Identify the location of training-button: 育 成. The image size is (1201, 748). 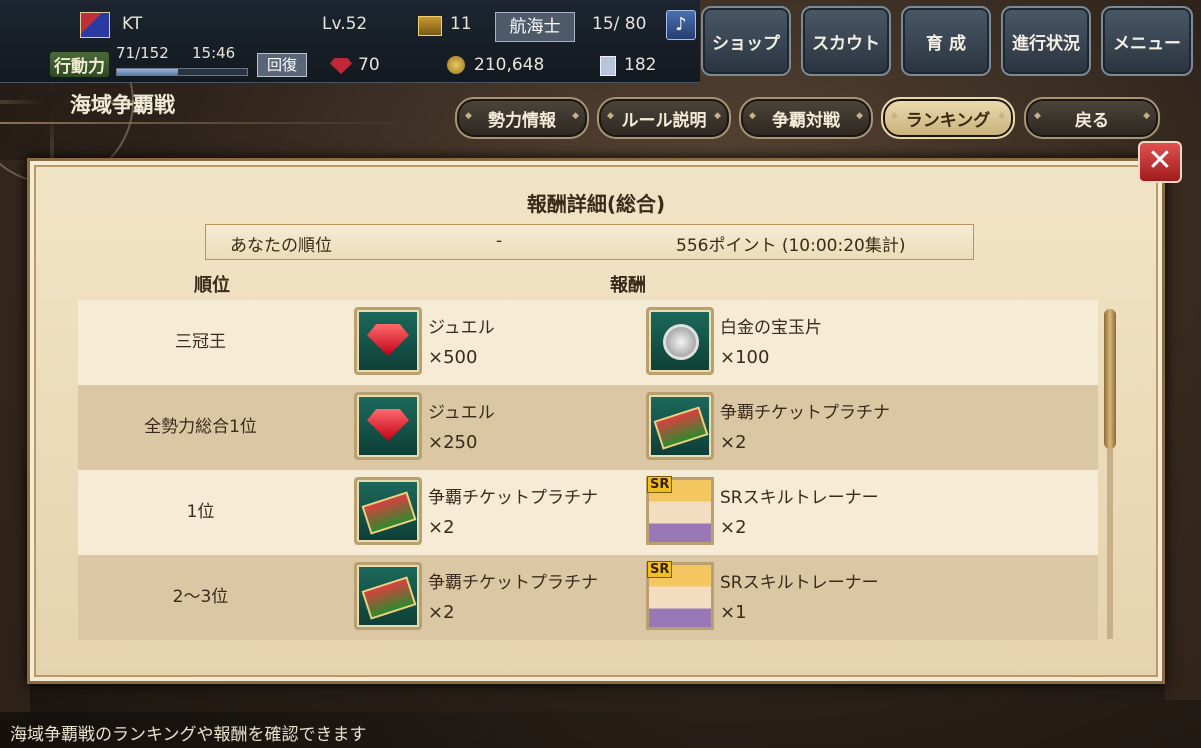
(946, 41).